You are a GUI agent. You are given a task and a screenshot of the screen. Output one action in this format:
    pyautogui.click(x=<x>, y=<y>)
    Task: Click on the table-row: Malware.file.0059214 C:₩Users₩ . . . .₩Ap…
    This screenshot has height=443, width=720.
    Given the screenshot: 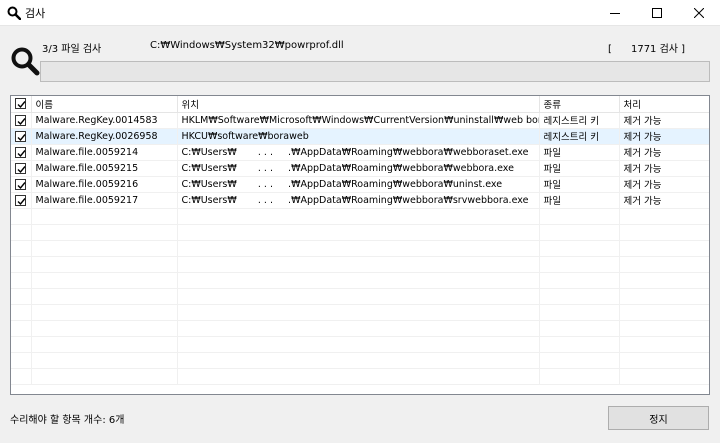 What is the action you would take?
    pyautogui.click(x=360, y=152)
    